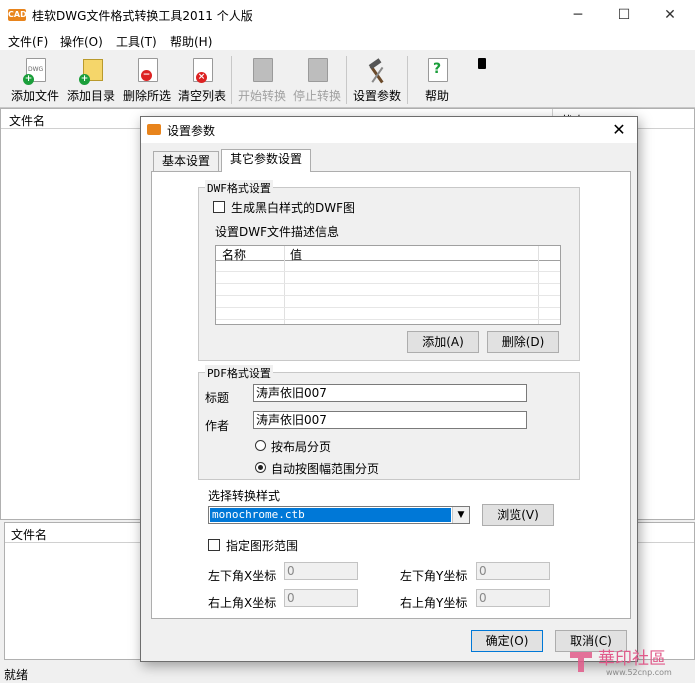  What do you see at coordinates (389, 130) in the screenshot?
I see `dialog-title-bar: 设置参数 ✕` at bounding box center [389, 130].